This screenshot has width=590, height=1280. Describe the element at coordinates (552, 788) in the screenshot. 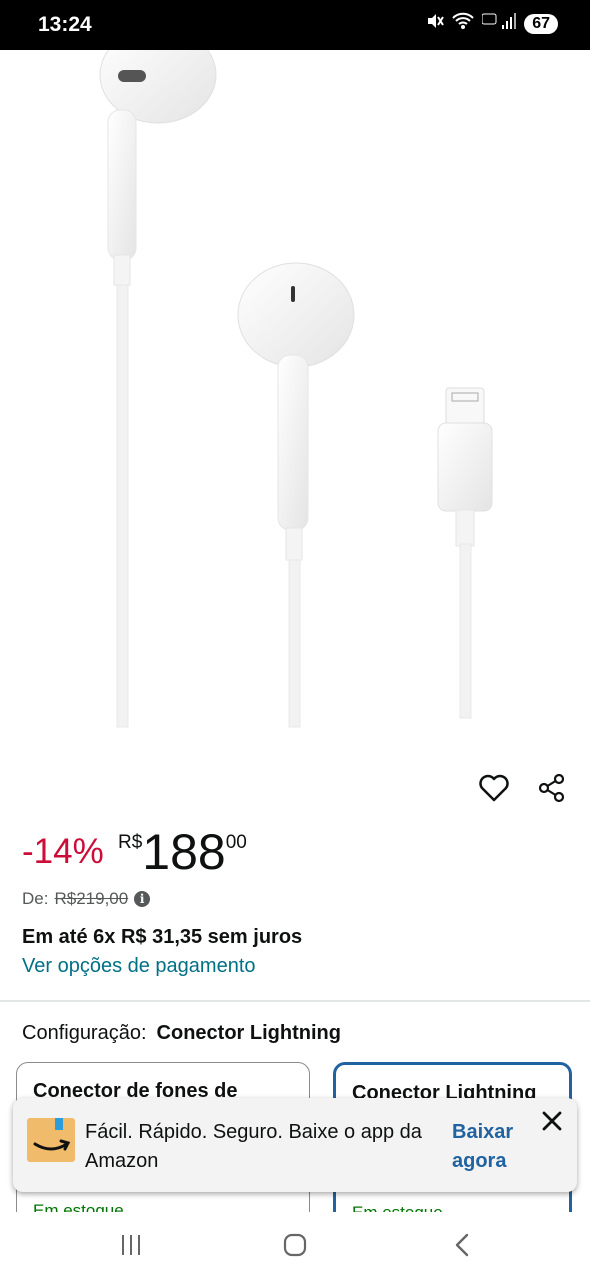

I see `share-icon` at that location.